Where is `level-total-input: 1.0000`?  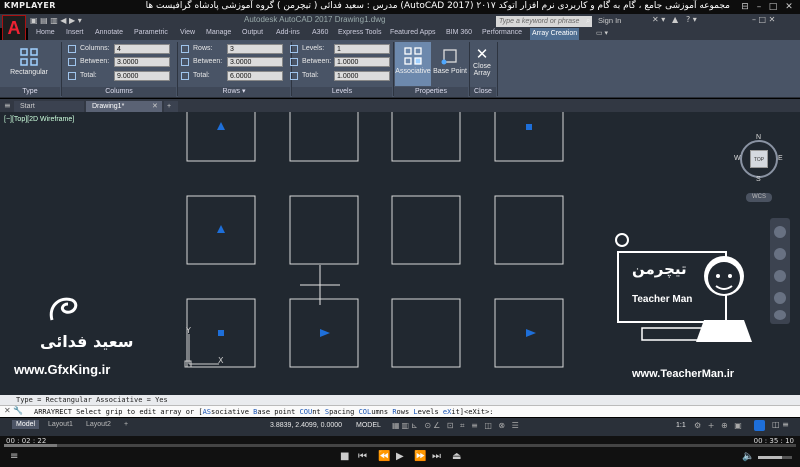
level-total-input: 1.0000 is located at coordinates (362, 76).